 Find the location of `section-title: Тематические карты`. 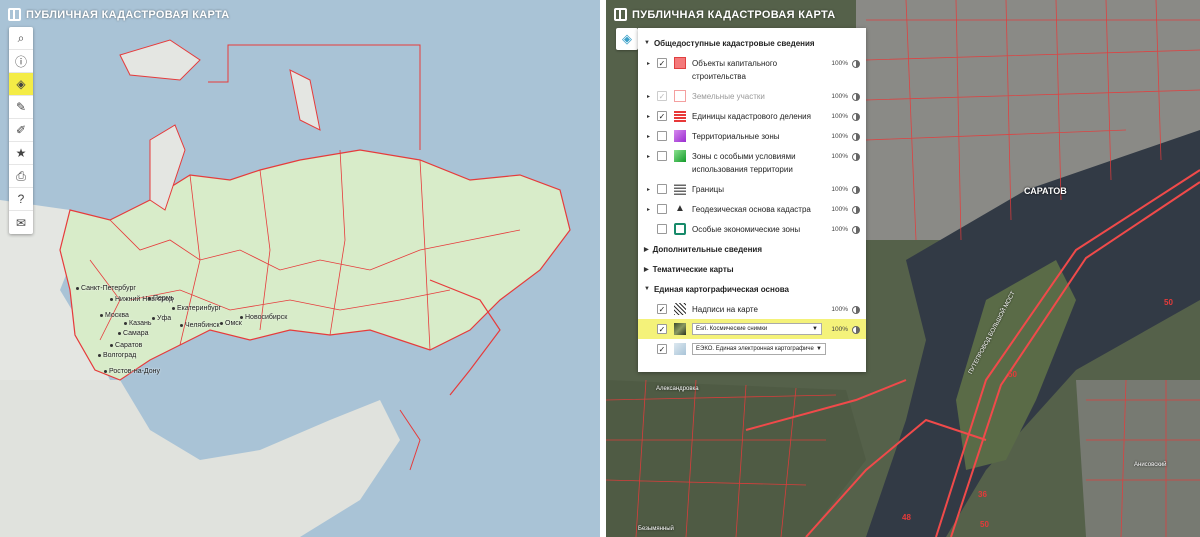

section-title: Тематические карты is located at coordinates (693, 269).